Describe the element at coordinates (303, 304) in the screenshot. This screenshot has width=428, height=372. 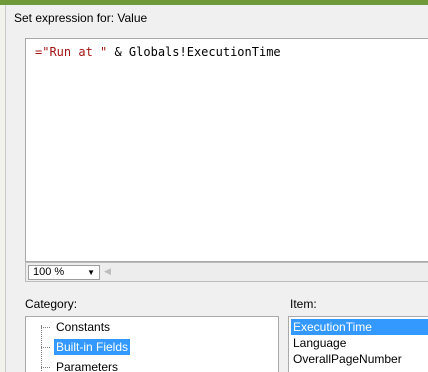
I see `item-label: Item:` at that location.